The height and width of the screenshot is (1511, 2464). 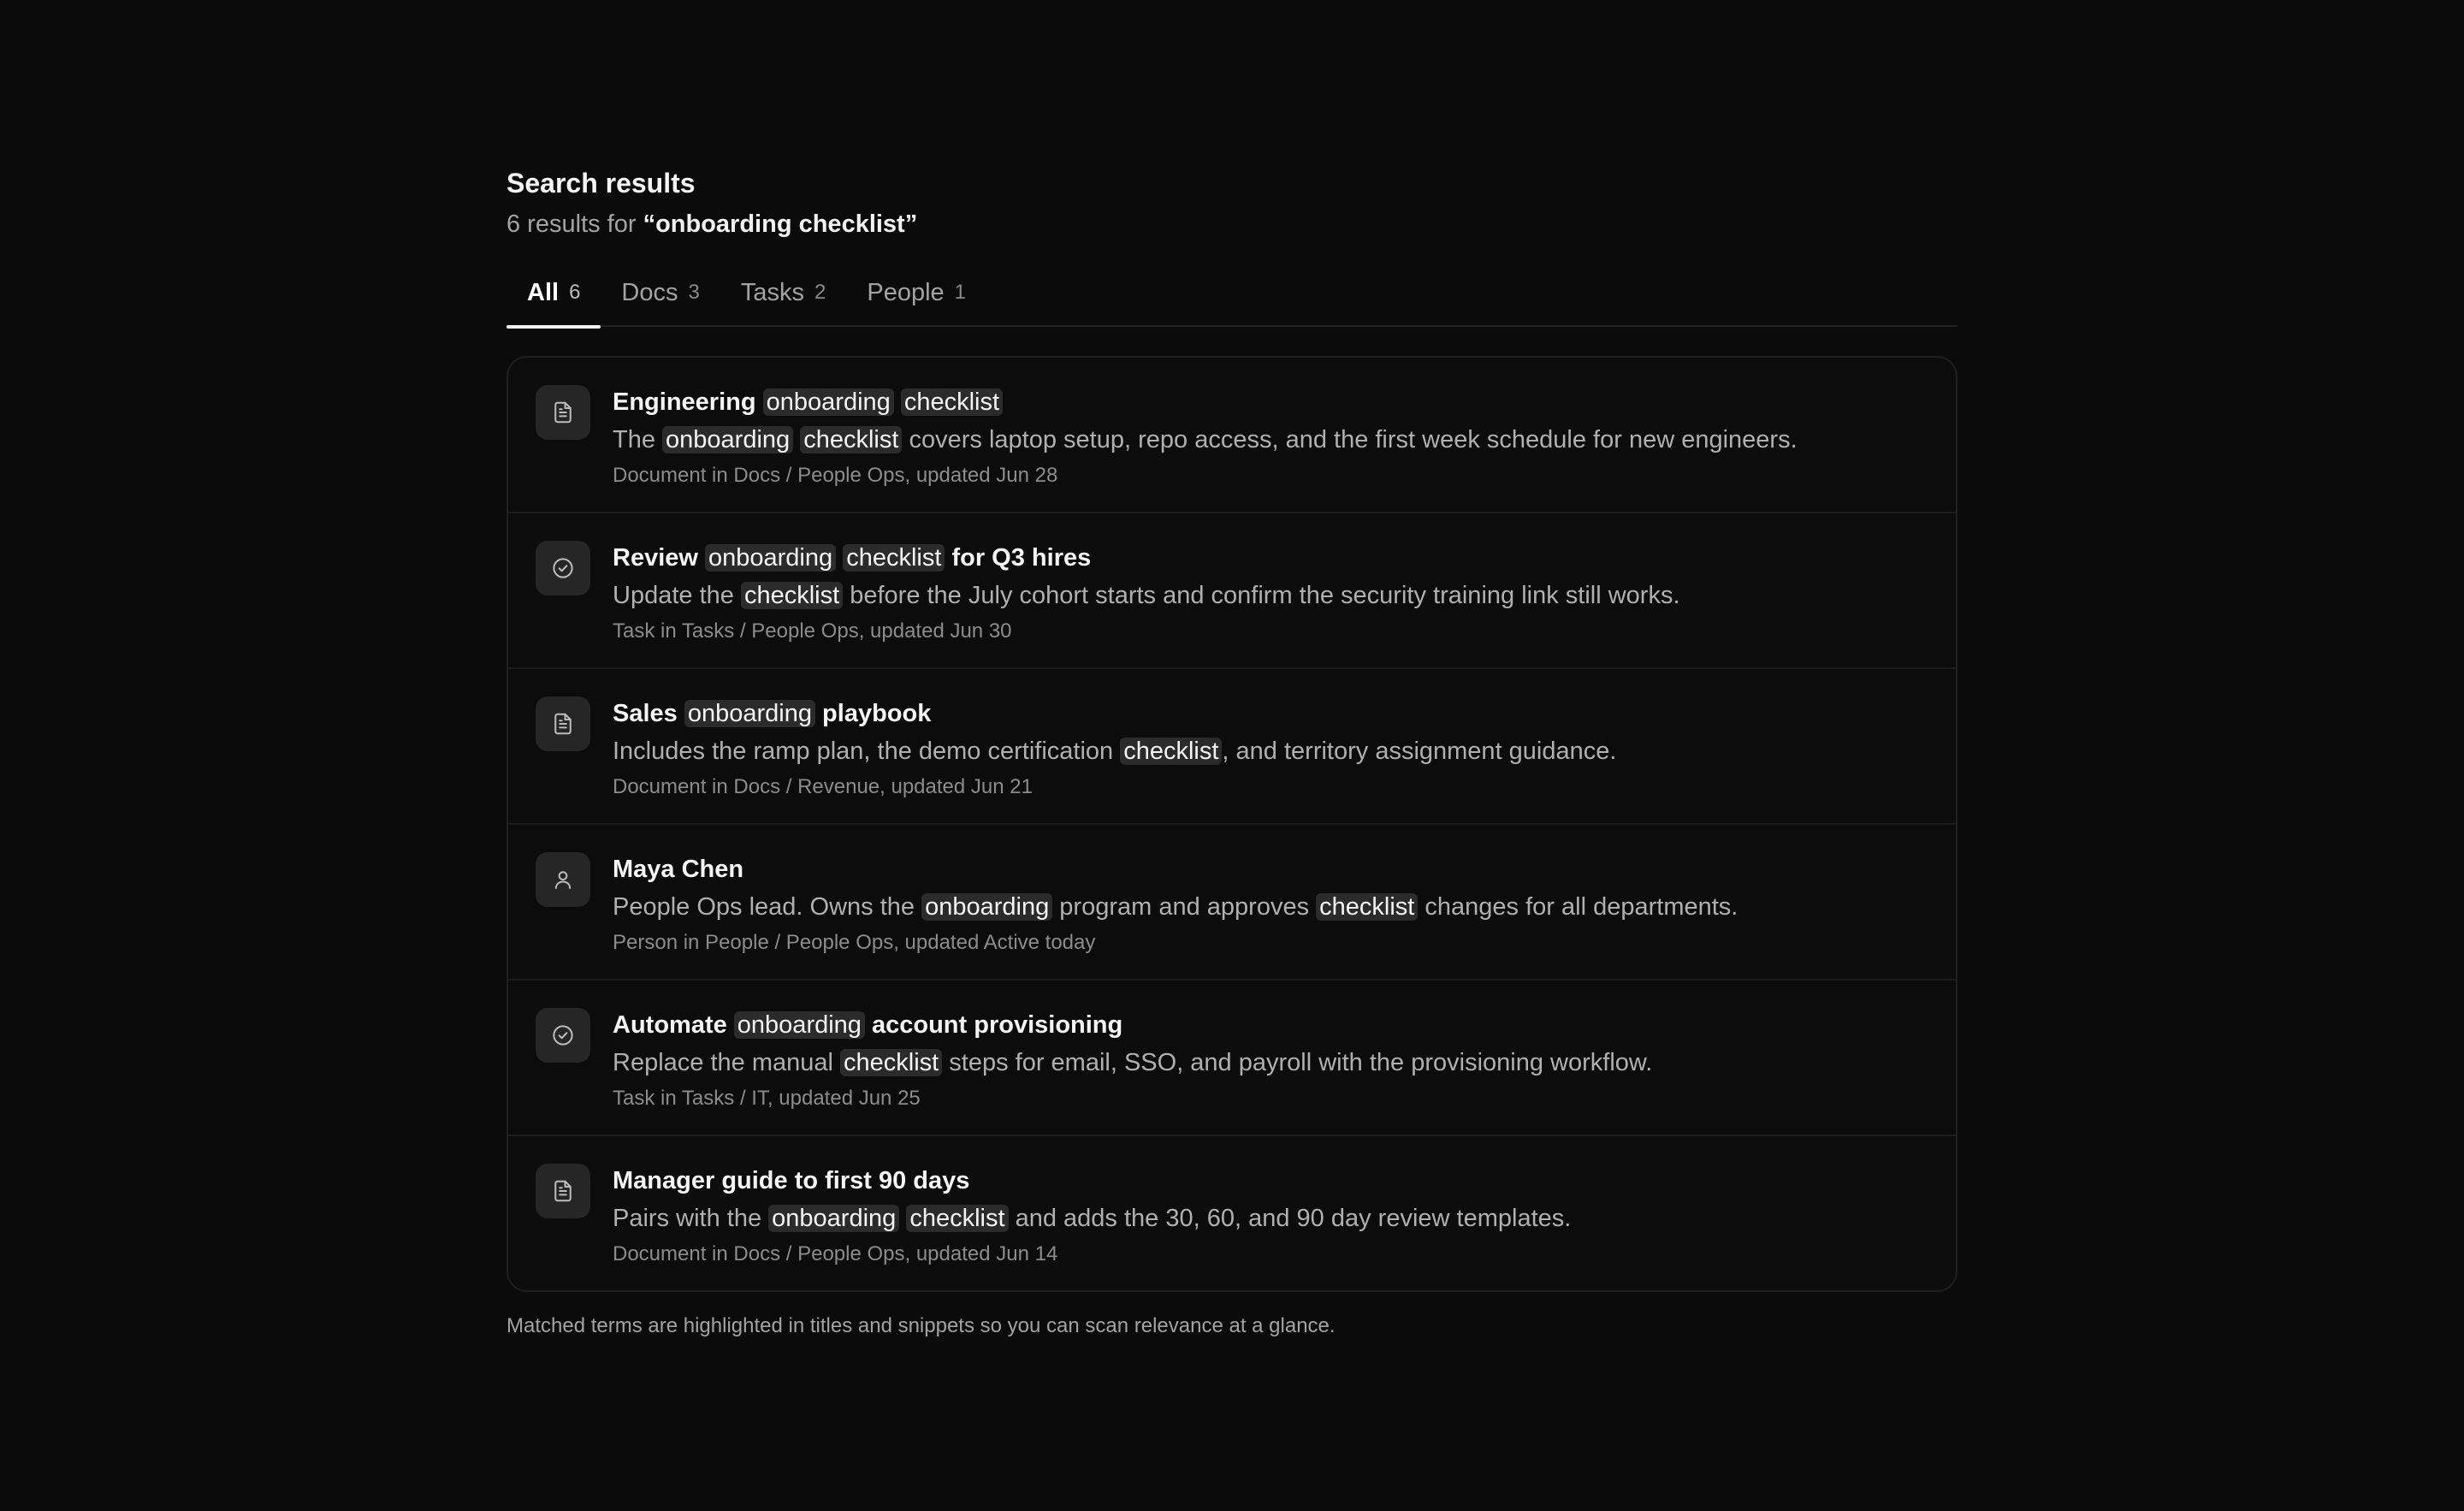 What do you see at coordinates (659, 558) in the screenshot?
I see `text-segment: Review` at bounding box center [659, 558].